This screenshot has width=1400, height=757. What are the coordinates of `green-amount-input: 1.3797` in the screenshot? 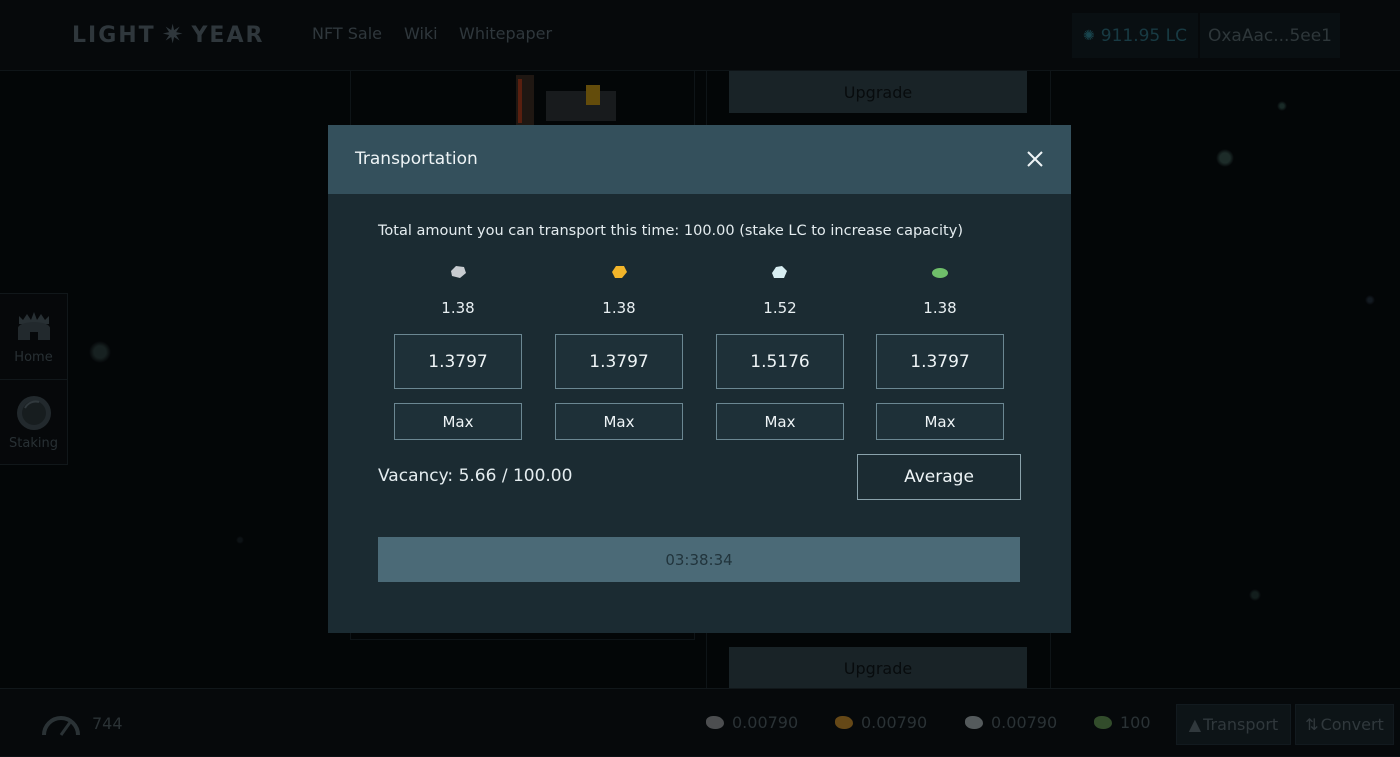 It's located at (940, 361).